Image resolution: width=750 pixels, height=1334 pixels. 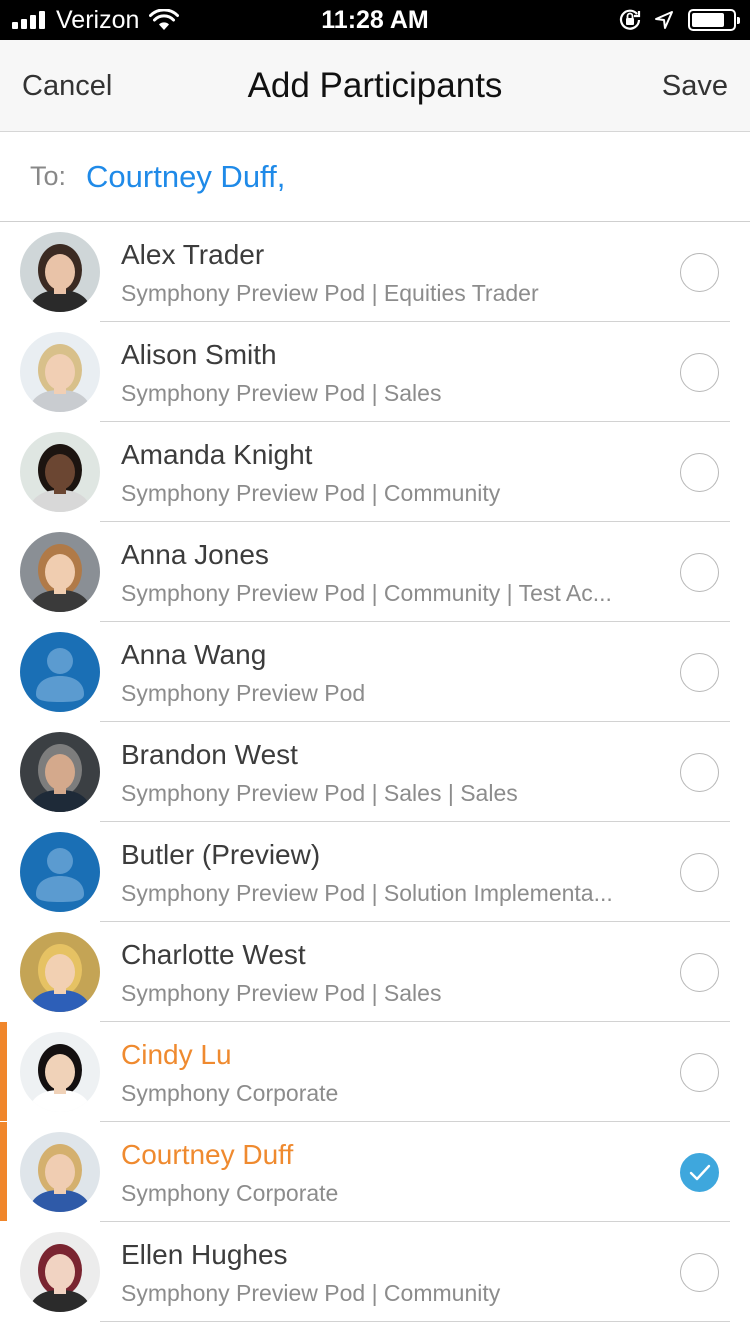 I want to click on contact-name: Courtney Duff, so click(x=207, y=1154).